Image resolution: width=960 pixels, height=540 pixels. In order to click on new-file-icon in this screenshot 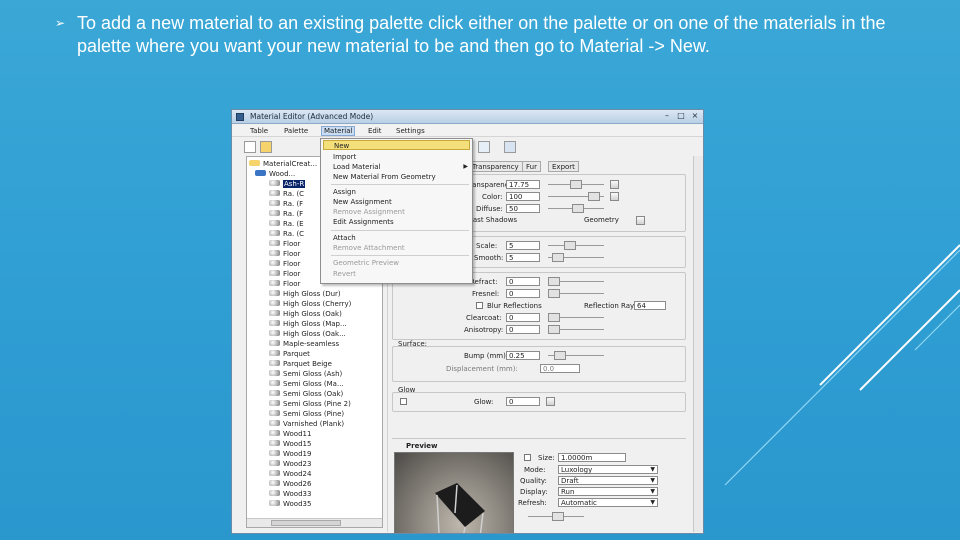, I will do `click(250, 147)`.